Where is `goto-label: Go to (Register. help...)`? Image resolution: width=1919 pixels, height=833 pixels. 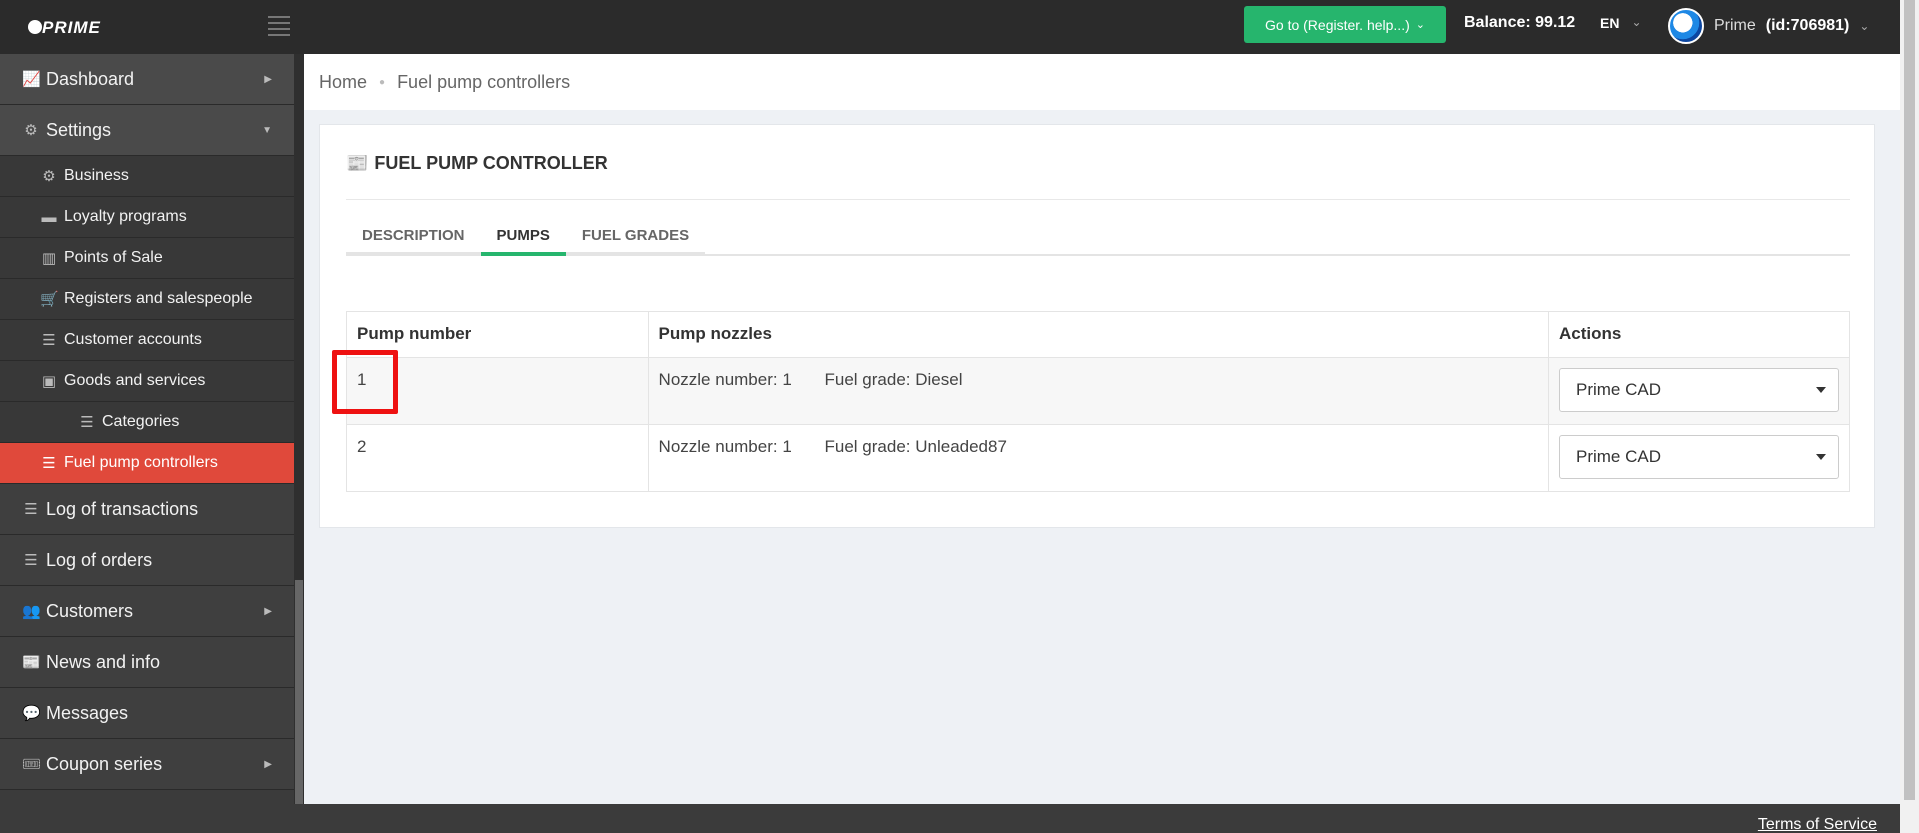
goto-label: Go to (Register. help...) is located at coordinates (1337, 24).